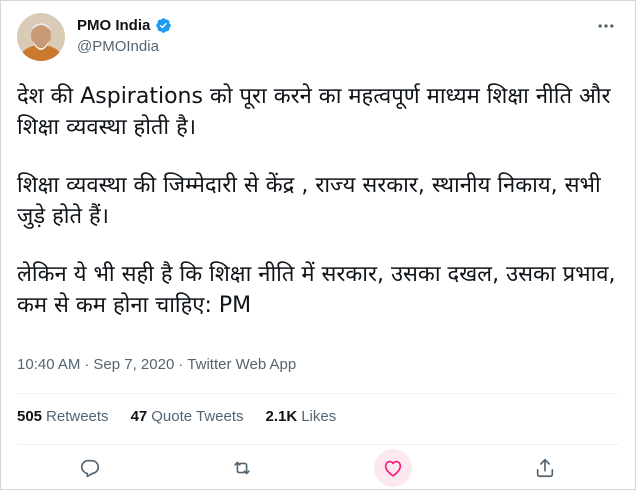 Image resolution: width=638 pixels, height=492 pixels. What do you see at coordinates (113, 25) in the screenshot?
I see `display-name: PMO India` at bounding box center [113, 25].